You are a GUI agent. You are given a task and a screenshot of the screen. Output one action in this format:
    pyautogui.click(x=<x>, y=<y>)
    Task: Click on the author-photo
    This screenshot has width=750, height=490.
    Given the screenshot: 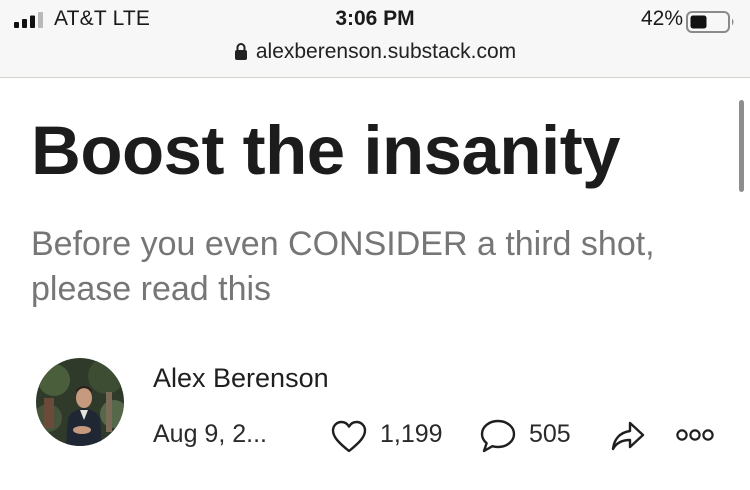 What is the action you would take?
    pyautogui.click(x=80, y=402)
    